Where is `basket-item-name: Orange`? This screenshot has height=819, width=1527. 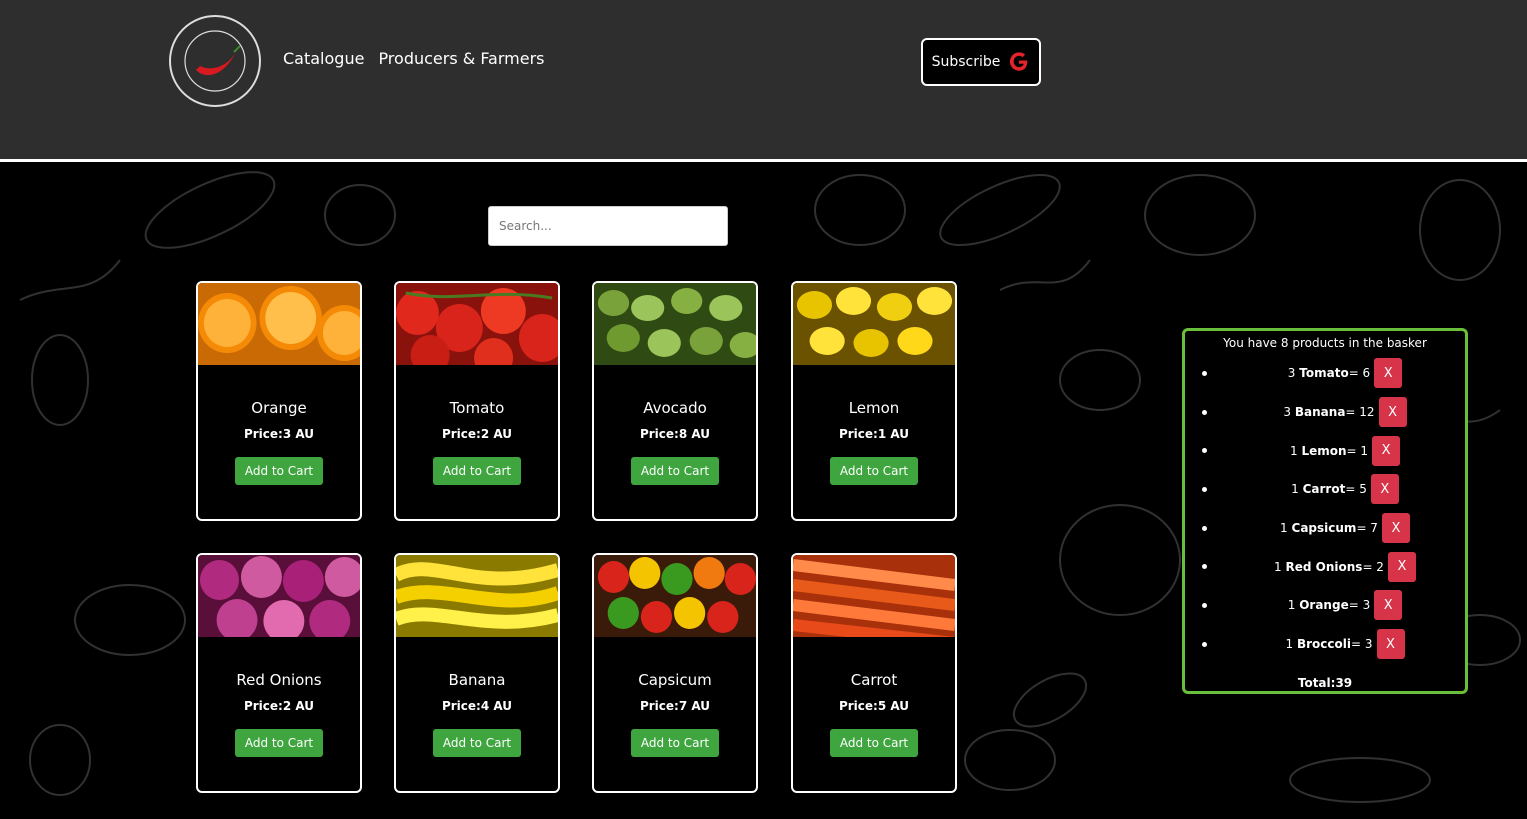 basket-item-name: Orange is located at coordinates (1324, 605).